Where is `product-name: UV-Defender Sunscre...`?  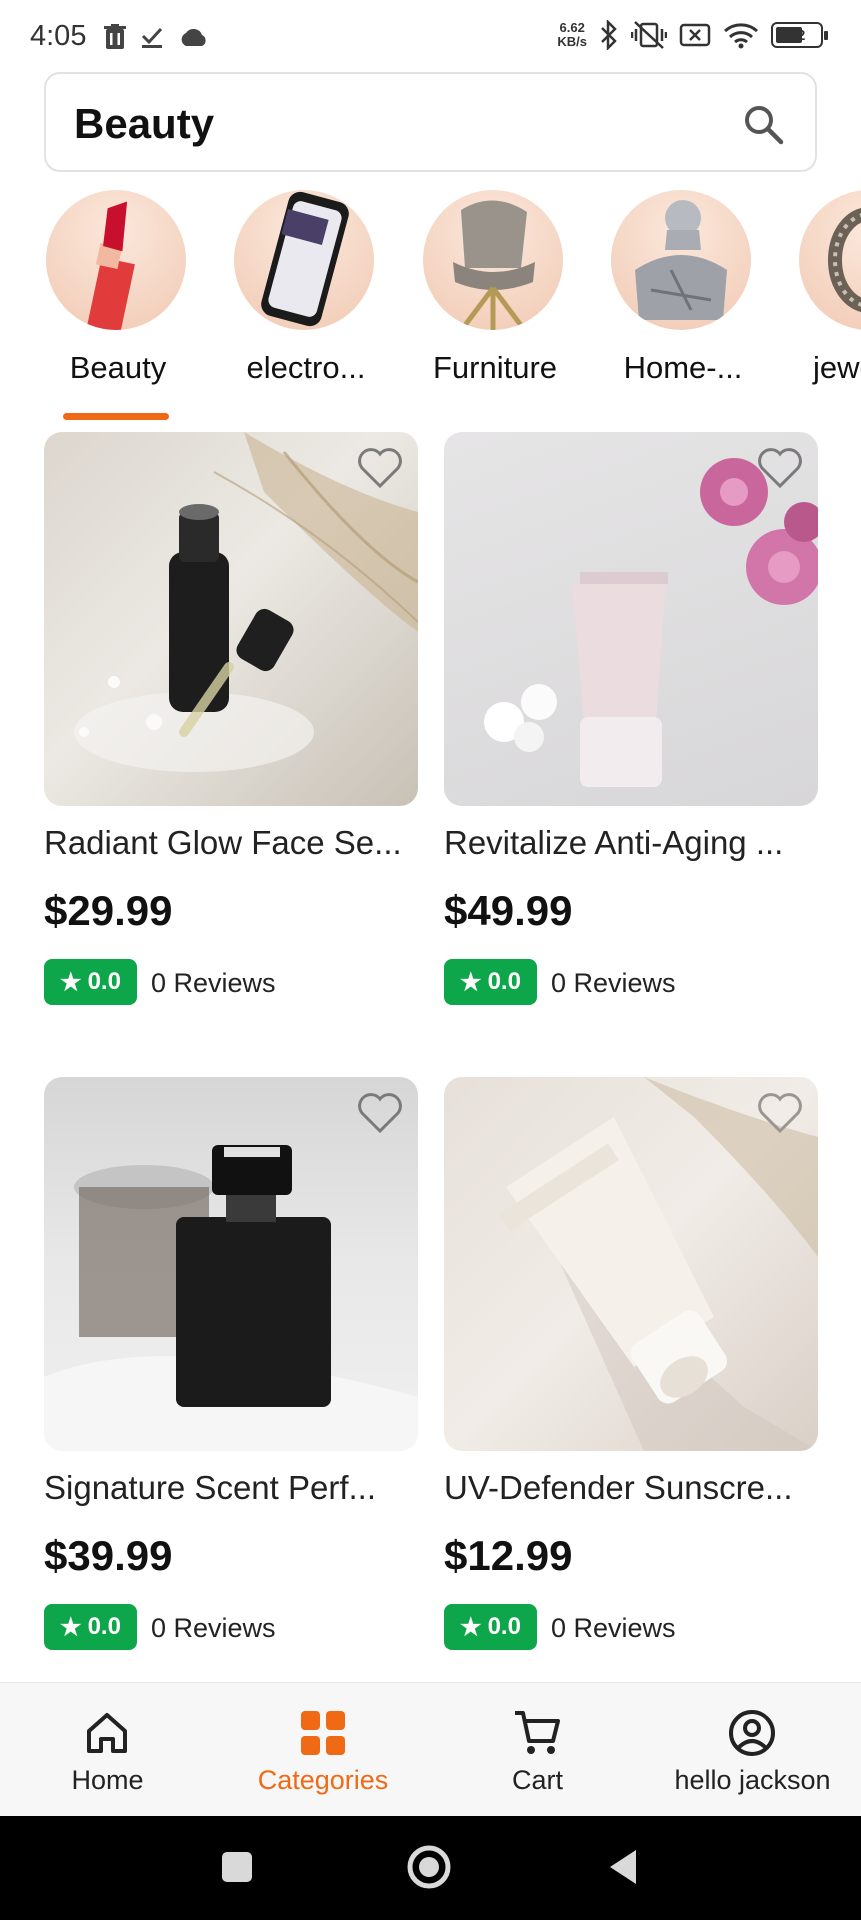 product-name: UV-Defender Sunscre... is located at coordinates (618, 1487).